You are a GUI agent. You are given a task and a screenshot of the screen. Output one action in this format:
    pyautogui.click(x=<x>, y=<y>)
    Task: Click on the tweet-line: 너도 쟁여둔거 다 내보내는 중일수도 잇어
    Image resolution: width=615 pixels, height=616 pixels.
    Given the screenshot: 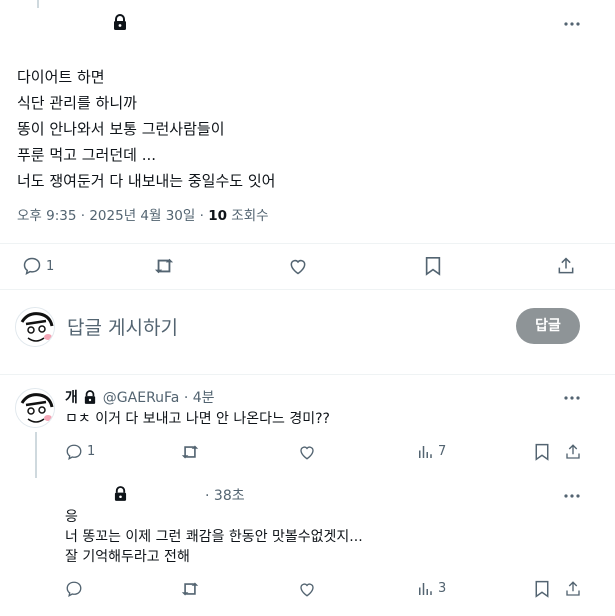 What is the action you would take?
    pyautogui.click(x=146, y=181)
    